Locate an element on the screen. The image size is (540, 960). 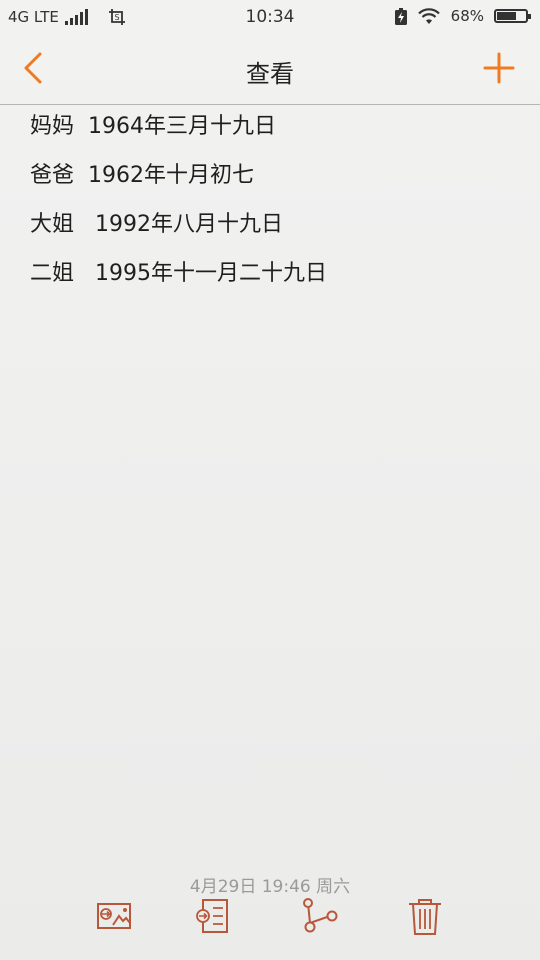
plus-icon is located at coordinates (499, 68).